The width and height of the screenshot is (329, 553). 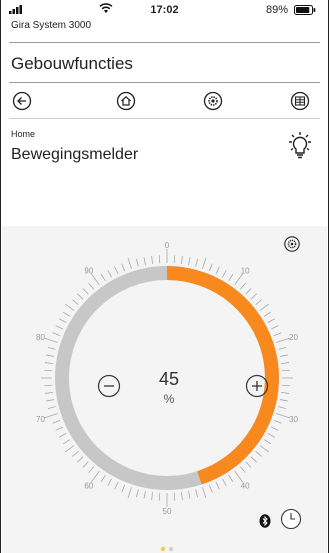 I want to click on breadcrumb: Home, so click(x=23, y=134).